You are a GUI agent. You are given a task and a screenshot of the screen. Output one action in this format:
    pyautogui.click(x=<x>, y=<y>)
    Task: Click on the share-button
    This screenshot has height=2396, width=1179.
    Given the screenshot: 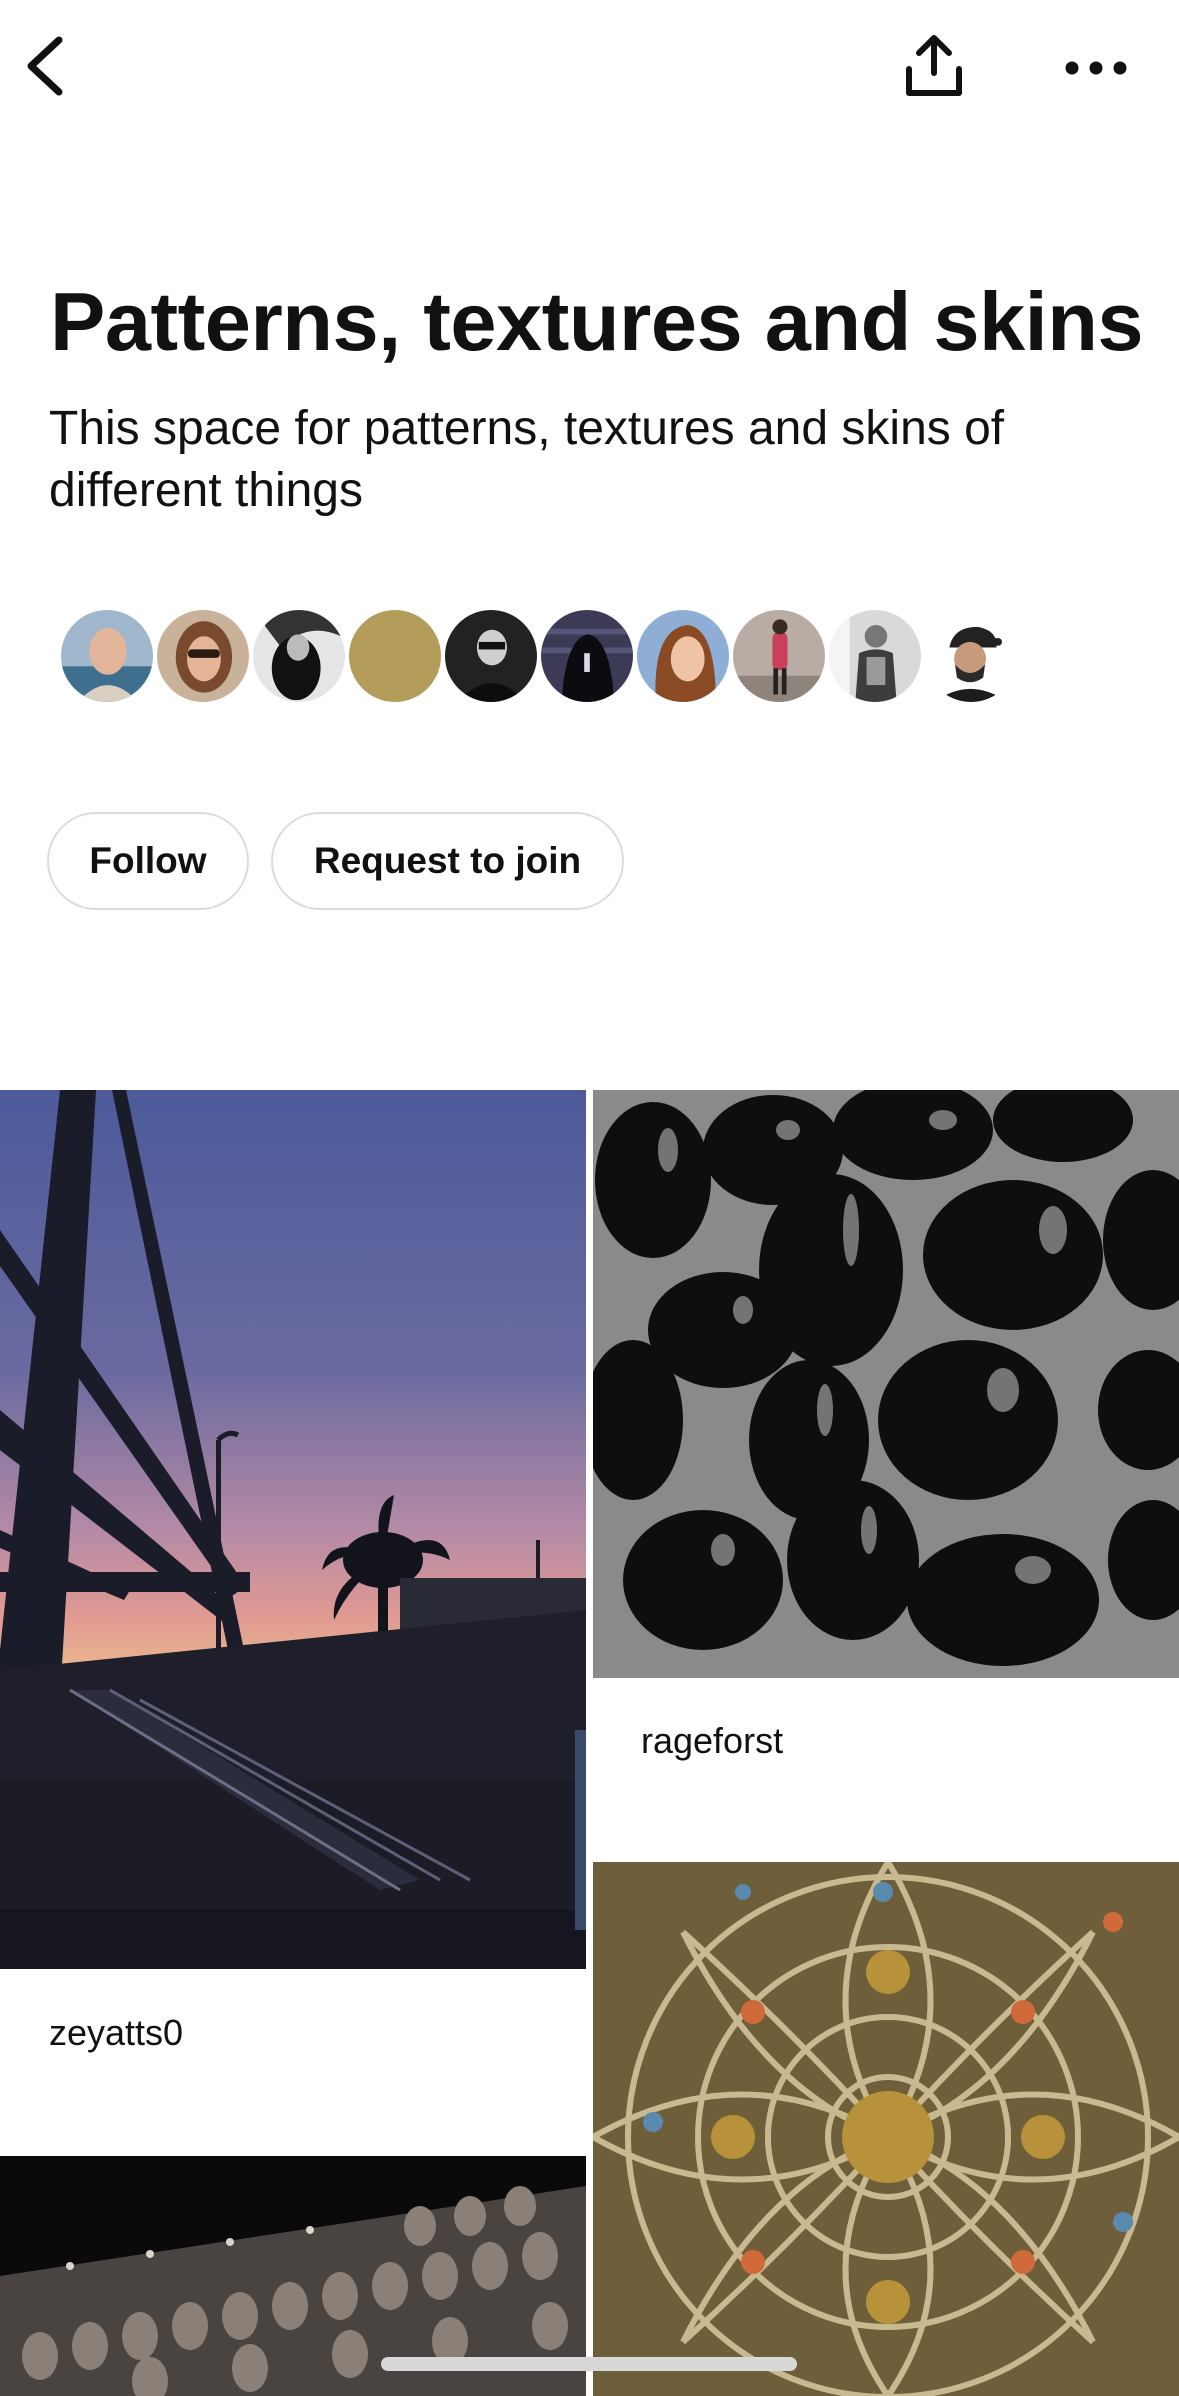 What is the action you would take?
    pyautogui.click(x=934, y=66)
    